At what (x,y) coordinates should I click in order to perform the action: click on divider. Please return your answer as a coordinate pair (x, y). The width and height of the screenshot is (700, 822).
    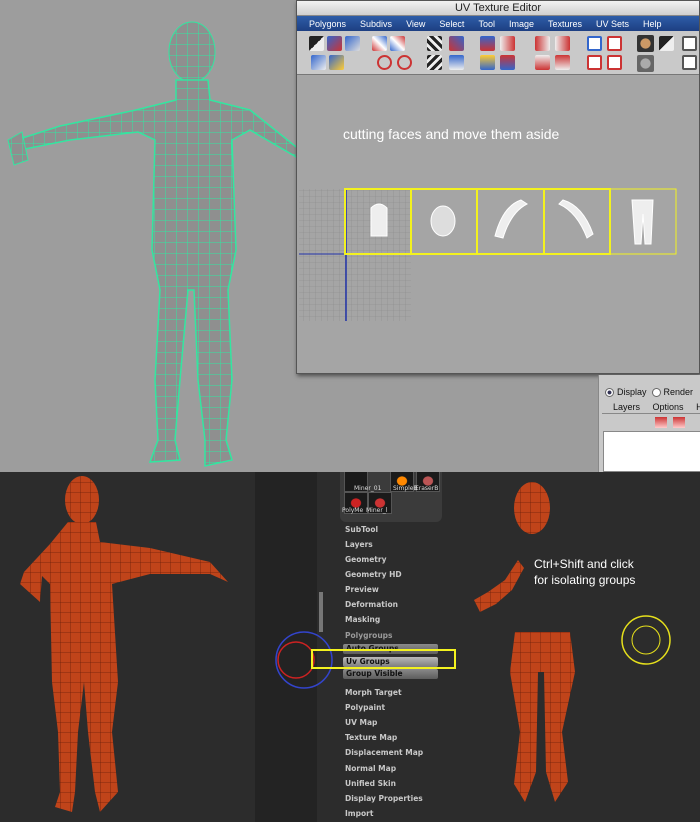
    Looking at the image, I should click on (651, 413).